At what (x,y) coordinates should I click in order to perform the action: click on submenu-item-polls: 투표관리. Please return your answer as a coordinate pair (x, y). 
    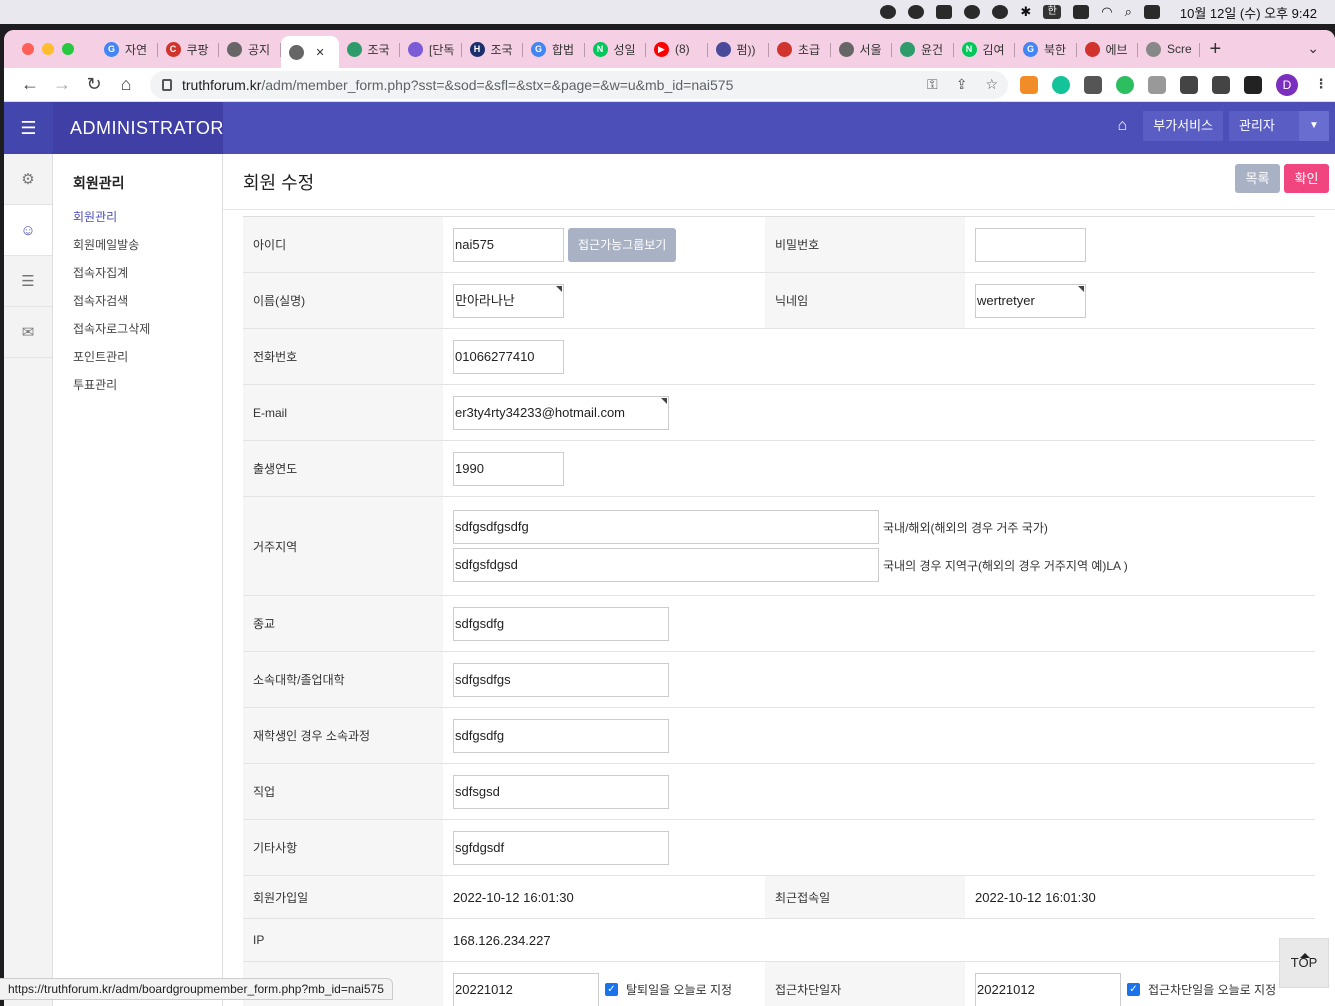
    Looking at the image, I should click on (147, 390).